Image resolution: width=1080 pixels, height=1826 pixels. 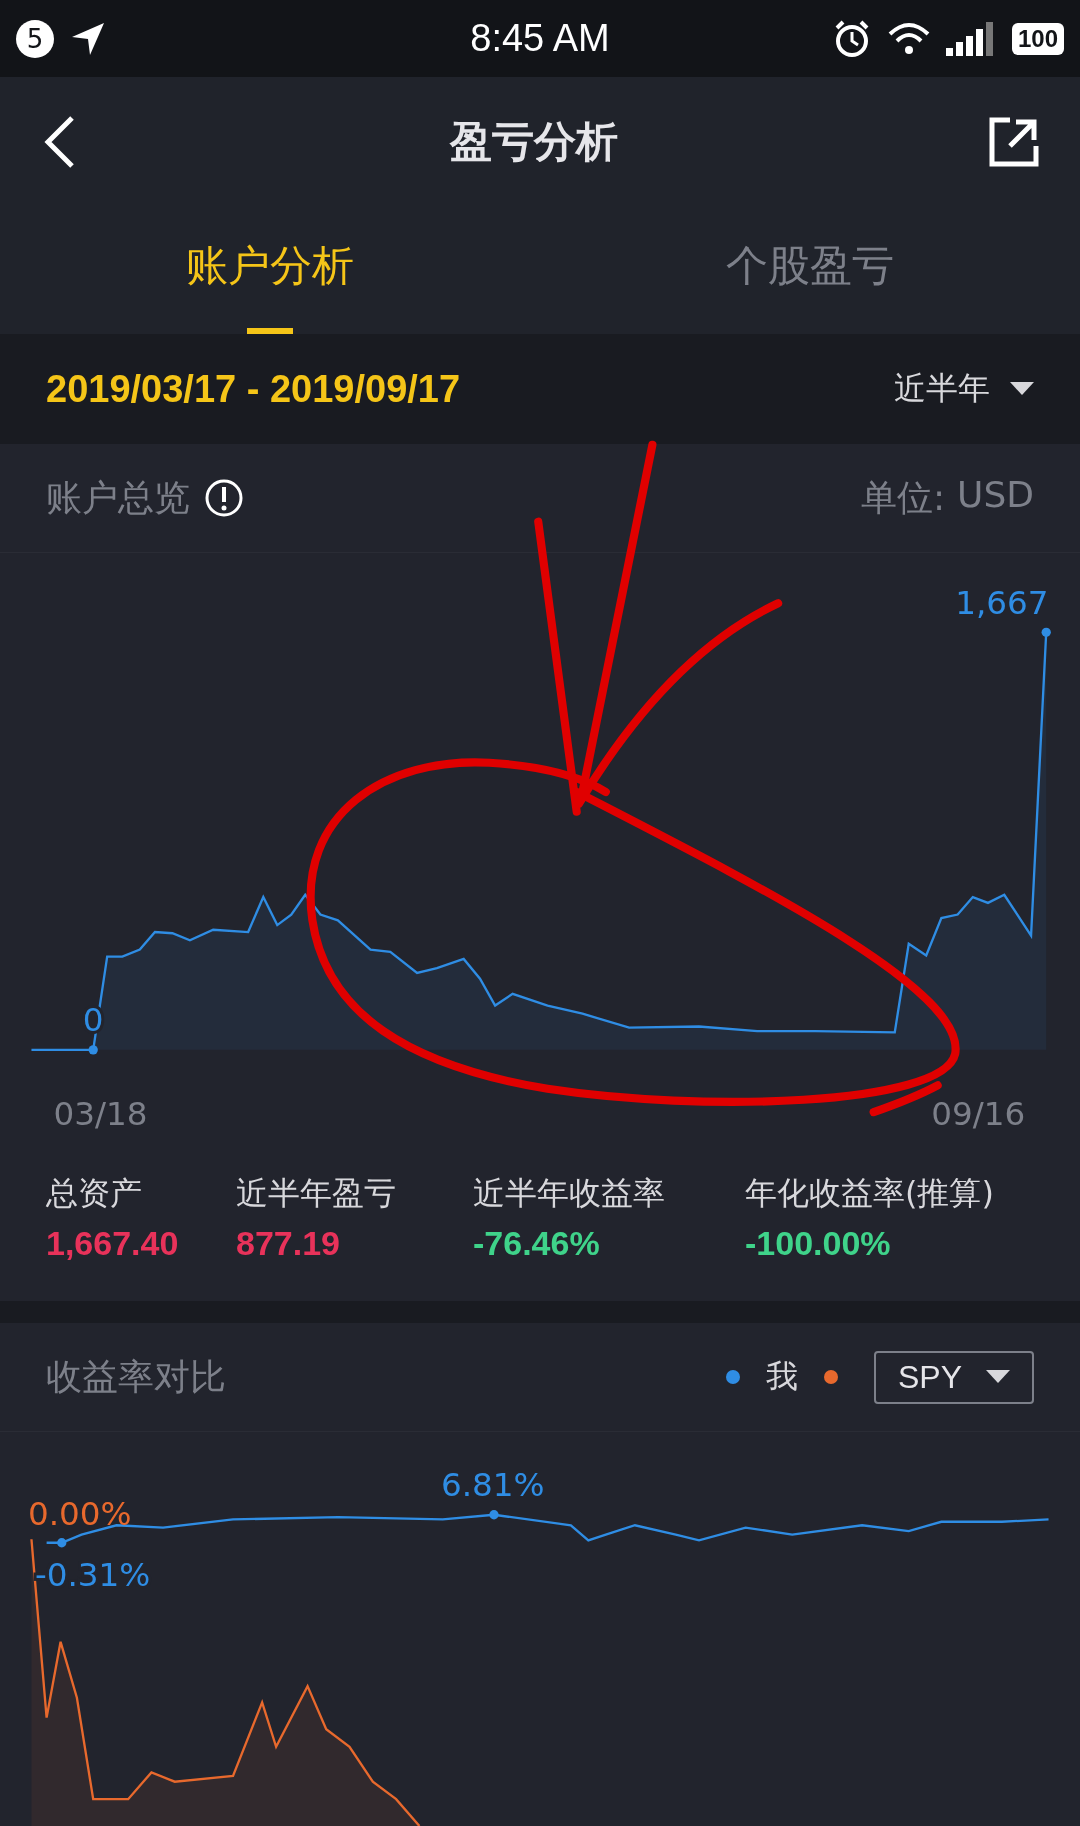 I want to click on stat-value: 1,667.40, so click(x=113, y=1244).